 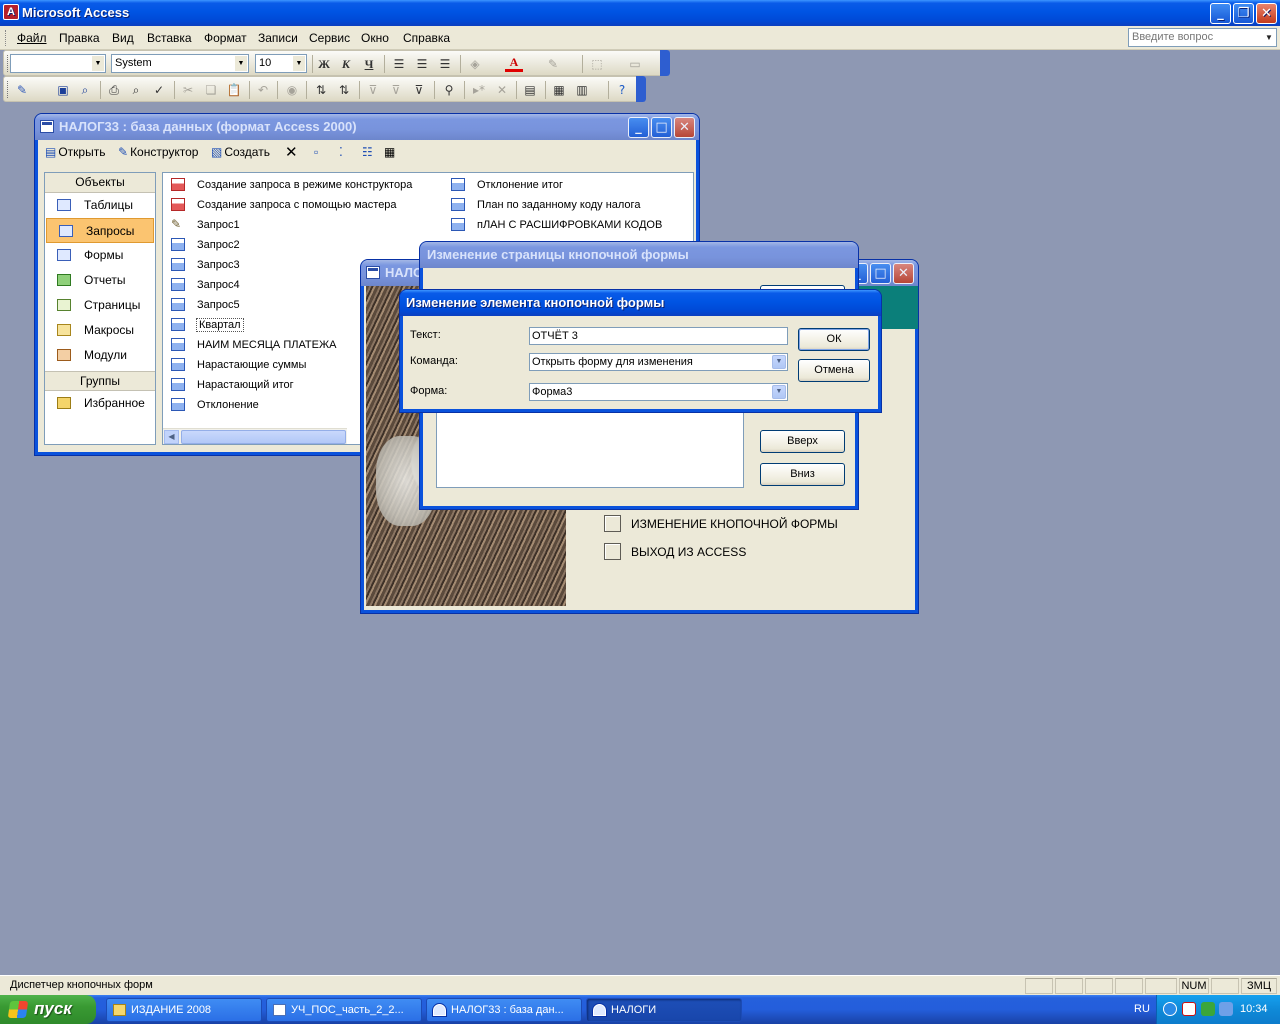 I want to click on form-select: Форма3 ▼, so click(x=658, y=392).